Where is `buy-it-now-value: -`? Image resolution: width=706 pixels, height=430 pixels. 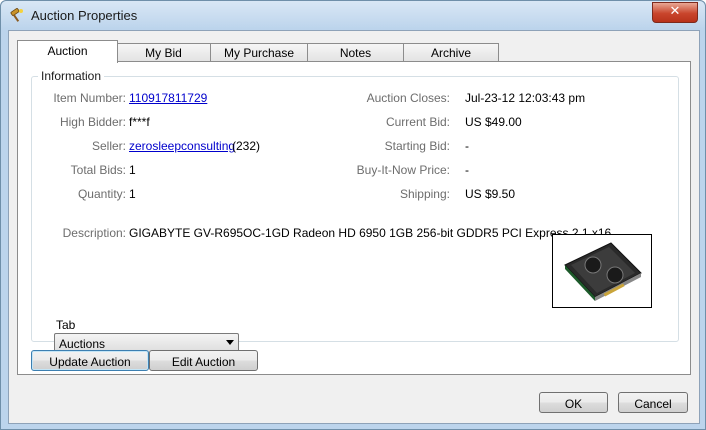 buy-it-now-value: - is located at coordinates (467, 170).